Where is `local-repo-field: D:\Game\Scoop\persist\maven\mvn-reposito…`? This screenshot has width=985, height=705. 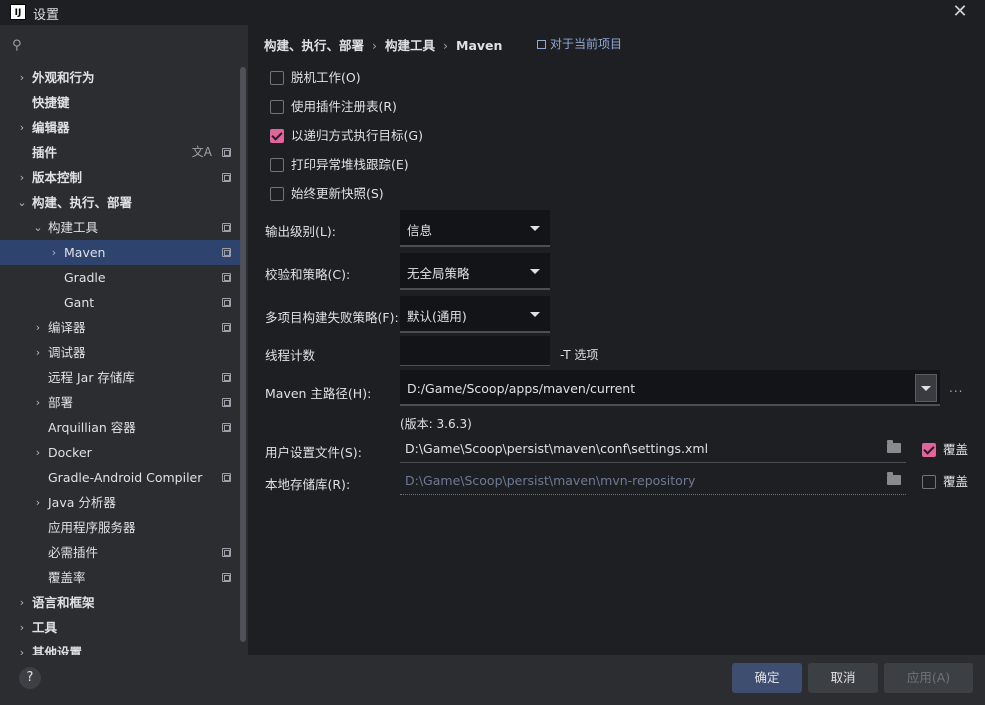
local-repo-field: D:\Game\Scoop\persist\maven\mvn-reposito… is located at coordinates (653, 480).